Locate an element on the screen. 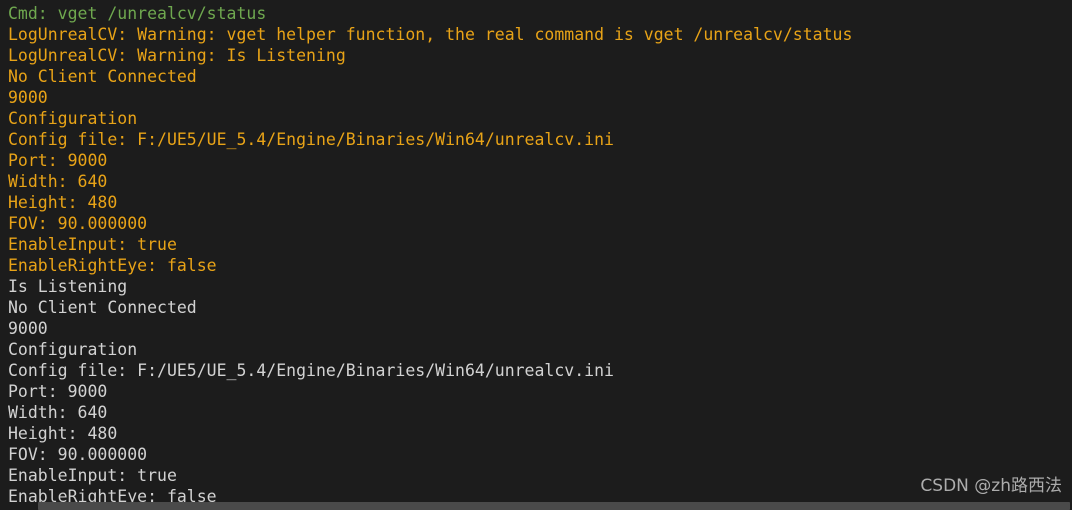 The image size is (1072, 510). horizontal-scrollbar-thumb is located at coordinates (554, 506).